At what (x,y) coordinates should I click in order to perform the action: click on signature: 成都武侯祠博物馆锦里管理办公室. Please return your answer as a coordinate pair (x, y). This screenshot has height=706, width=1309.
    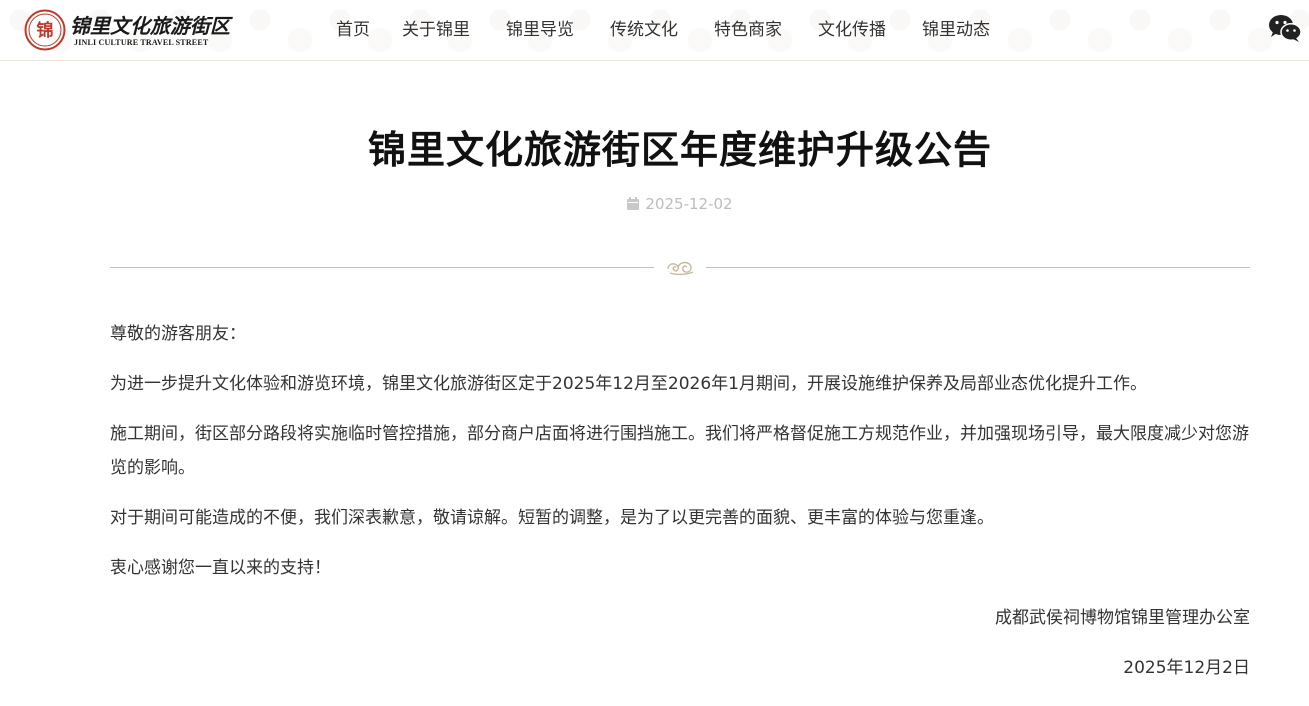
    Looking at the image, I should click on (1122, 618).